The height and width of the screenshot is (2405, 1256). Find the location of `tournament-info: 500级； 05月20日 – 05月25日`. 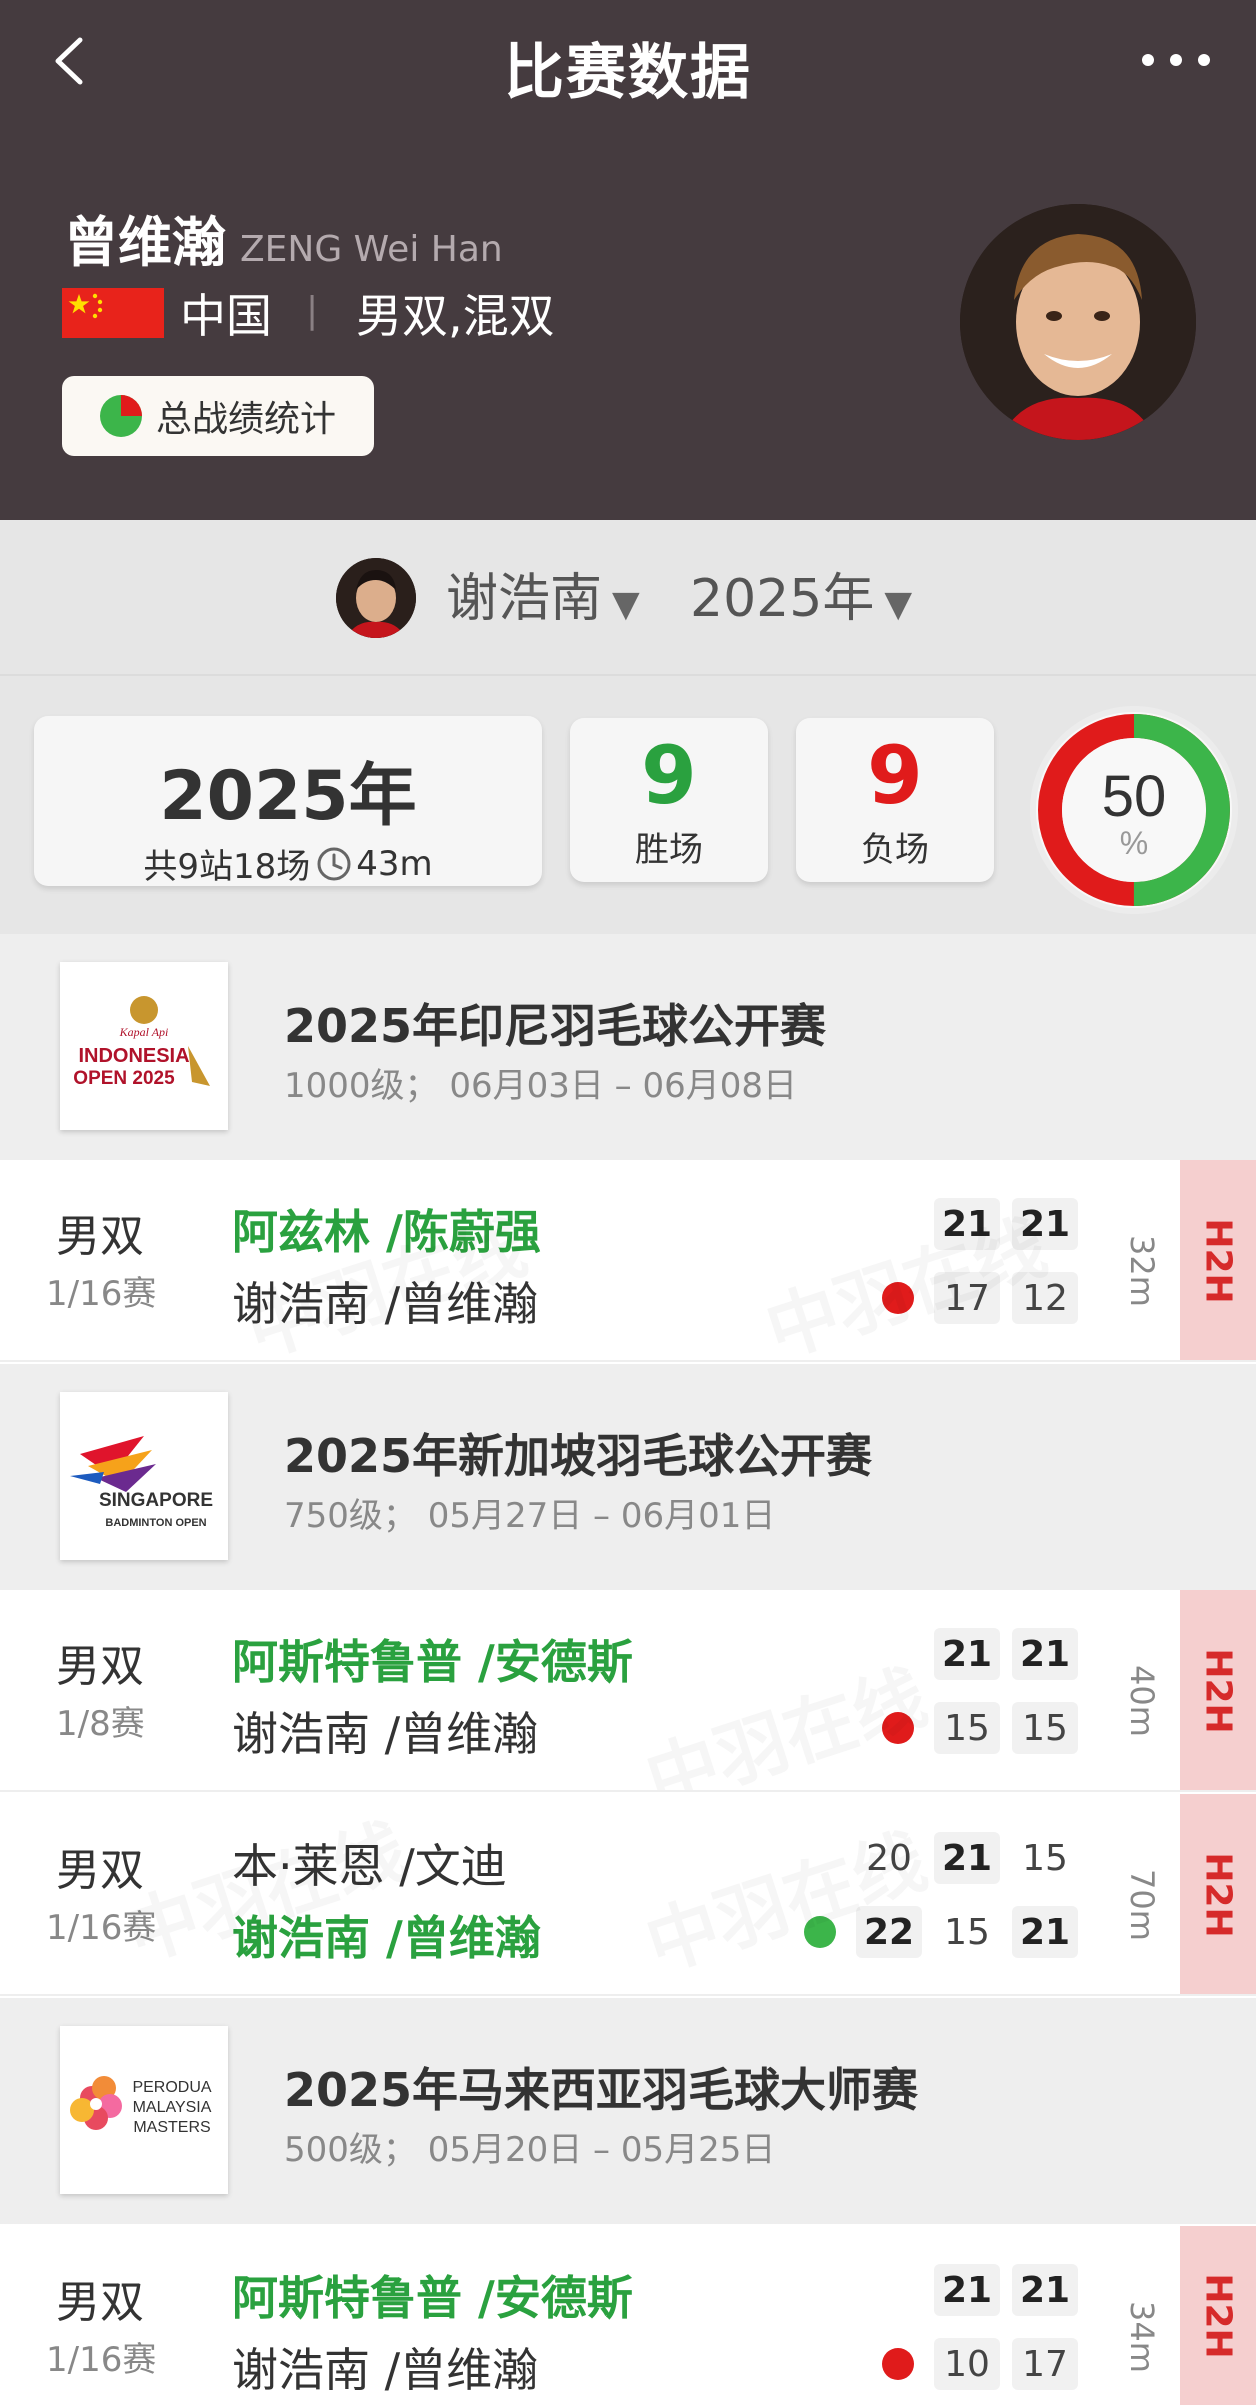

tournament-info: 500级； 05月20日 – 05月25日 is located at coordinates (530, 2150).